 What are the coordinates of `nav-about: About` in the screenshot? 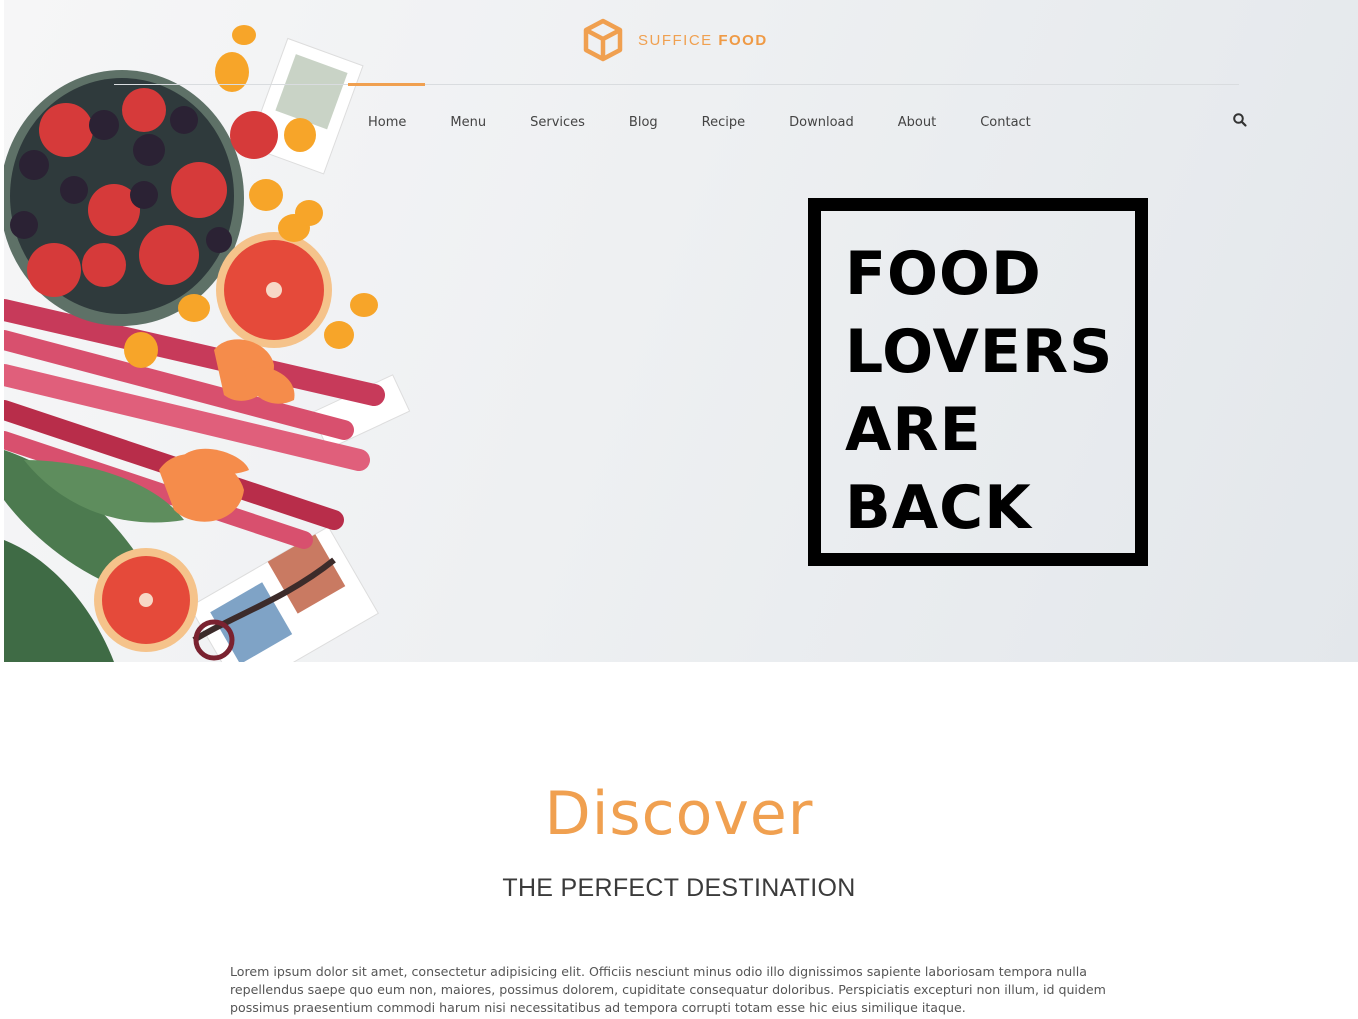 It's located at (917, 123).